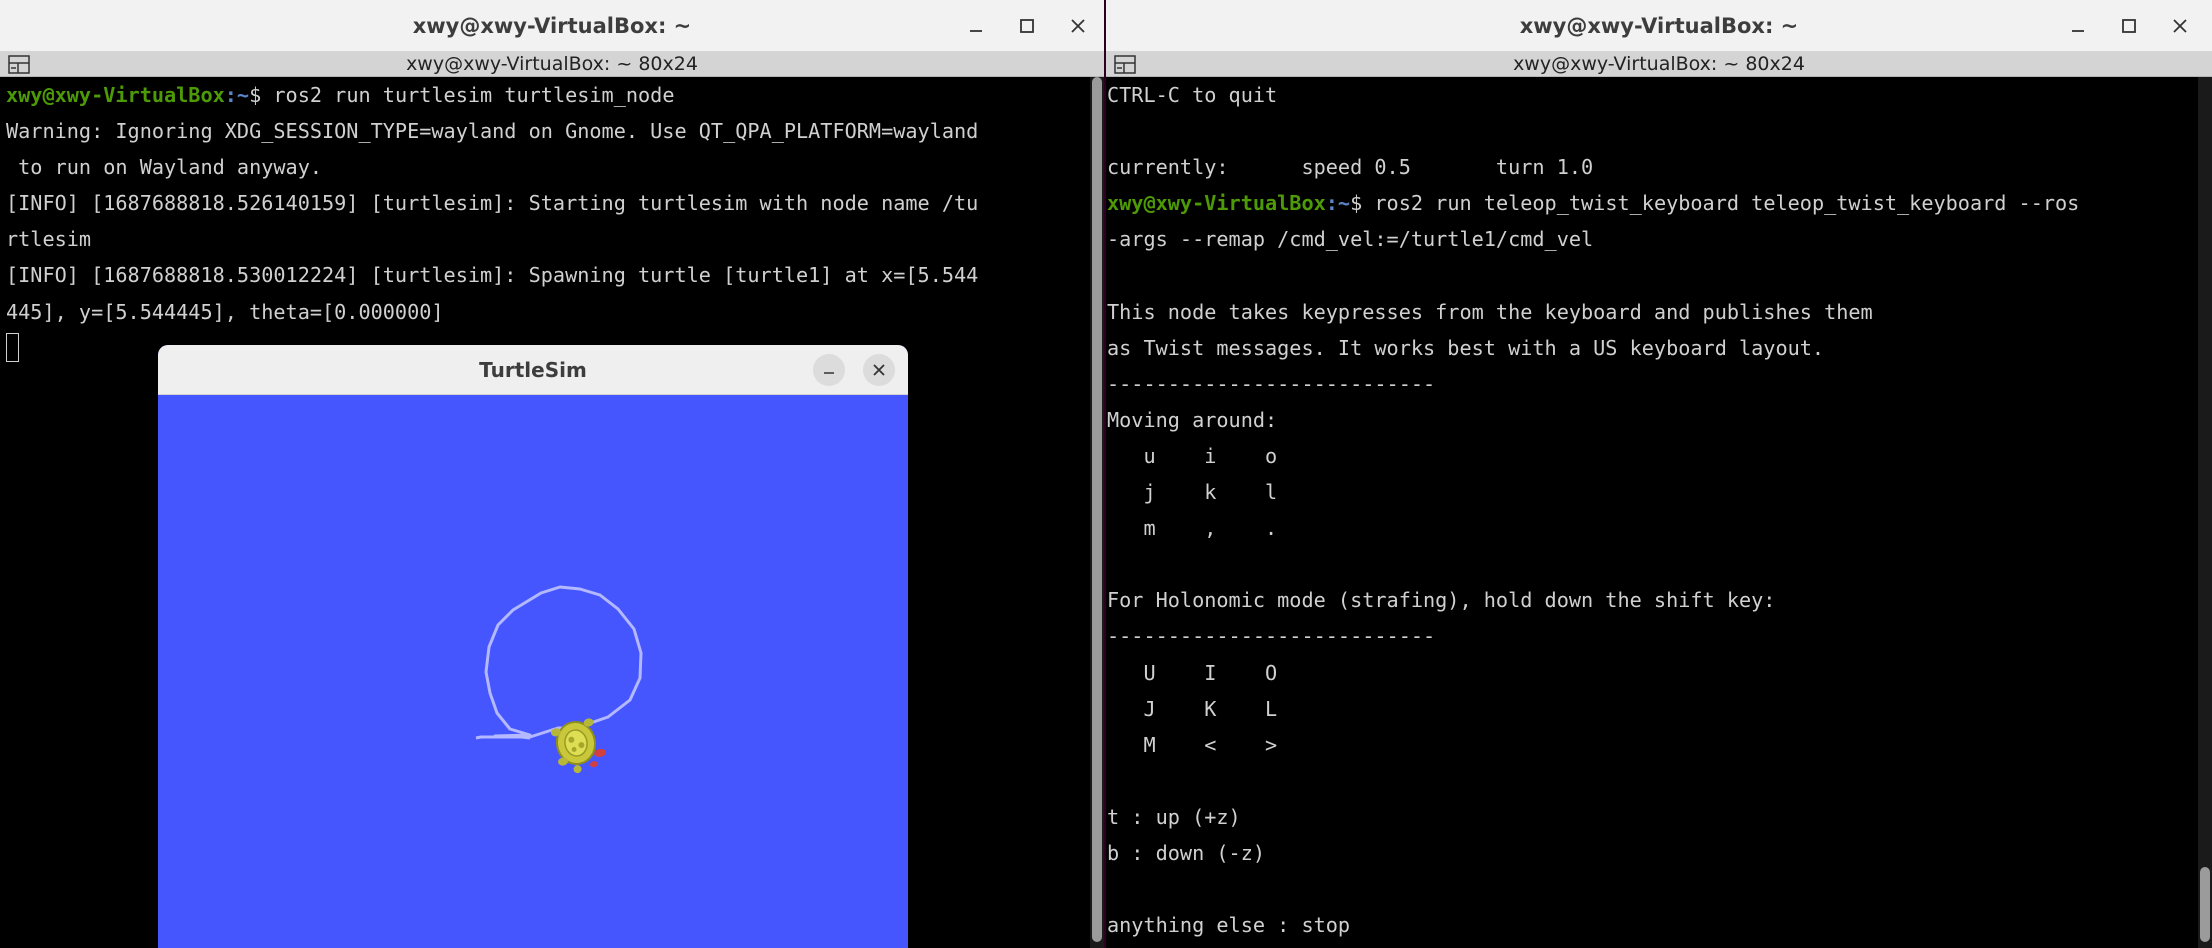 This screenshot has height=948, width=2212. Describe the element at coordinates (1192, 744) in the screenshot. I see `output-text: M < >` at that location.